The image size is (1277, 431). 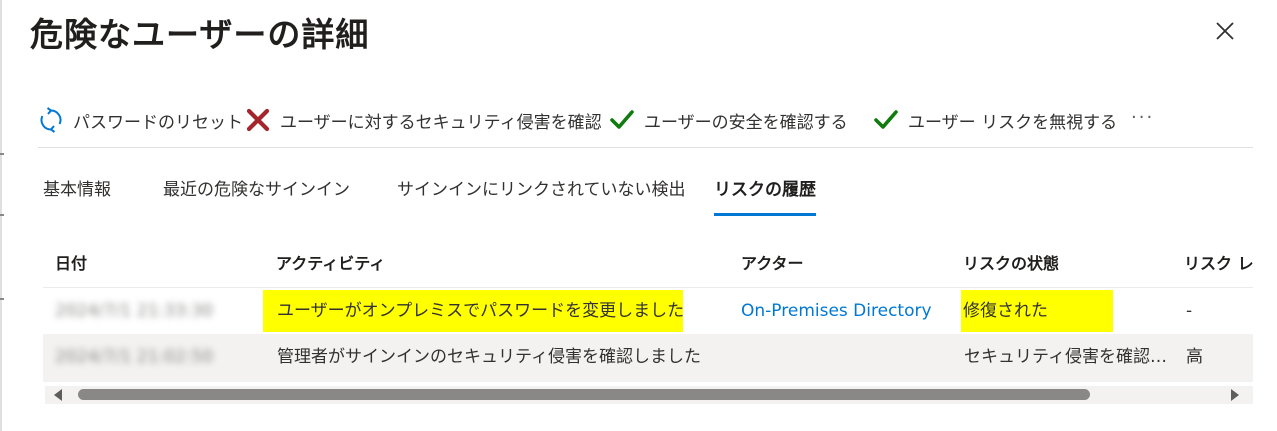 I want to click on risk-level-cell: 高, so click(x=1194, y=357).